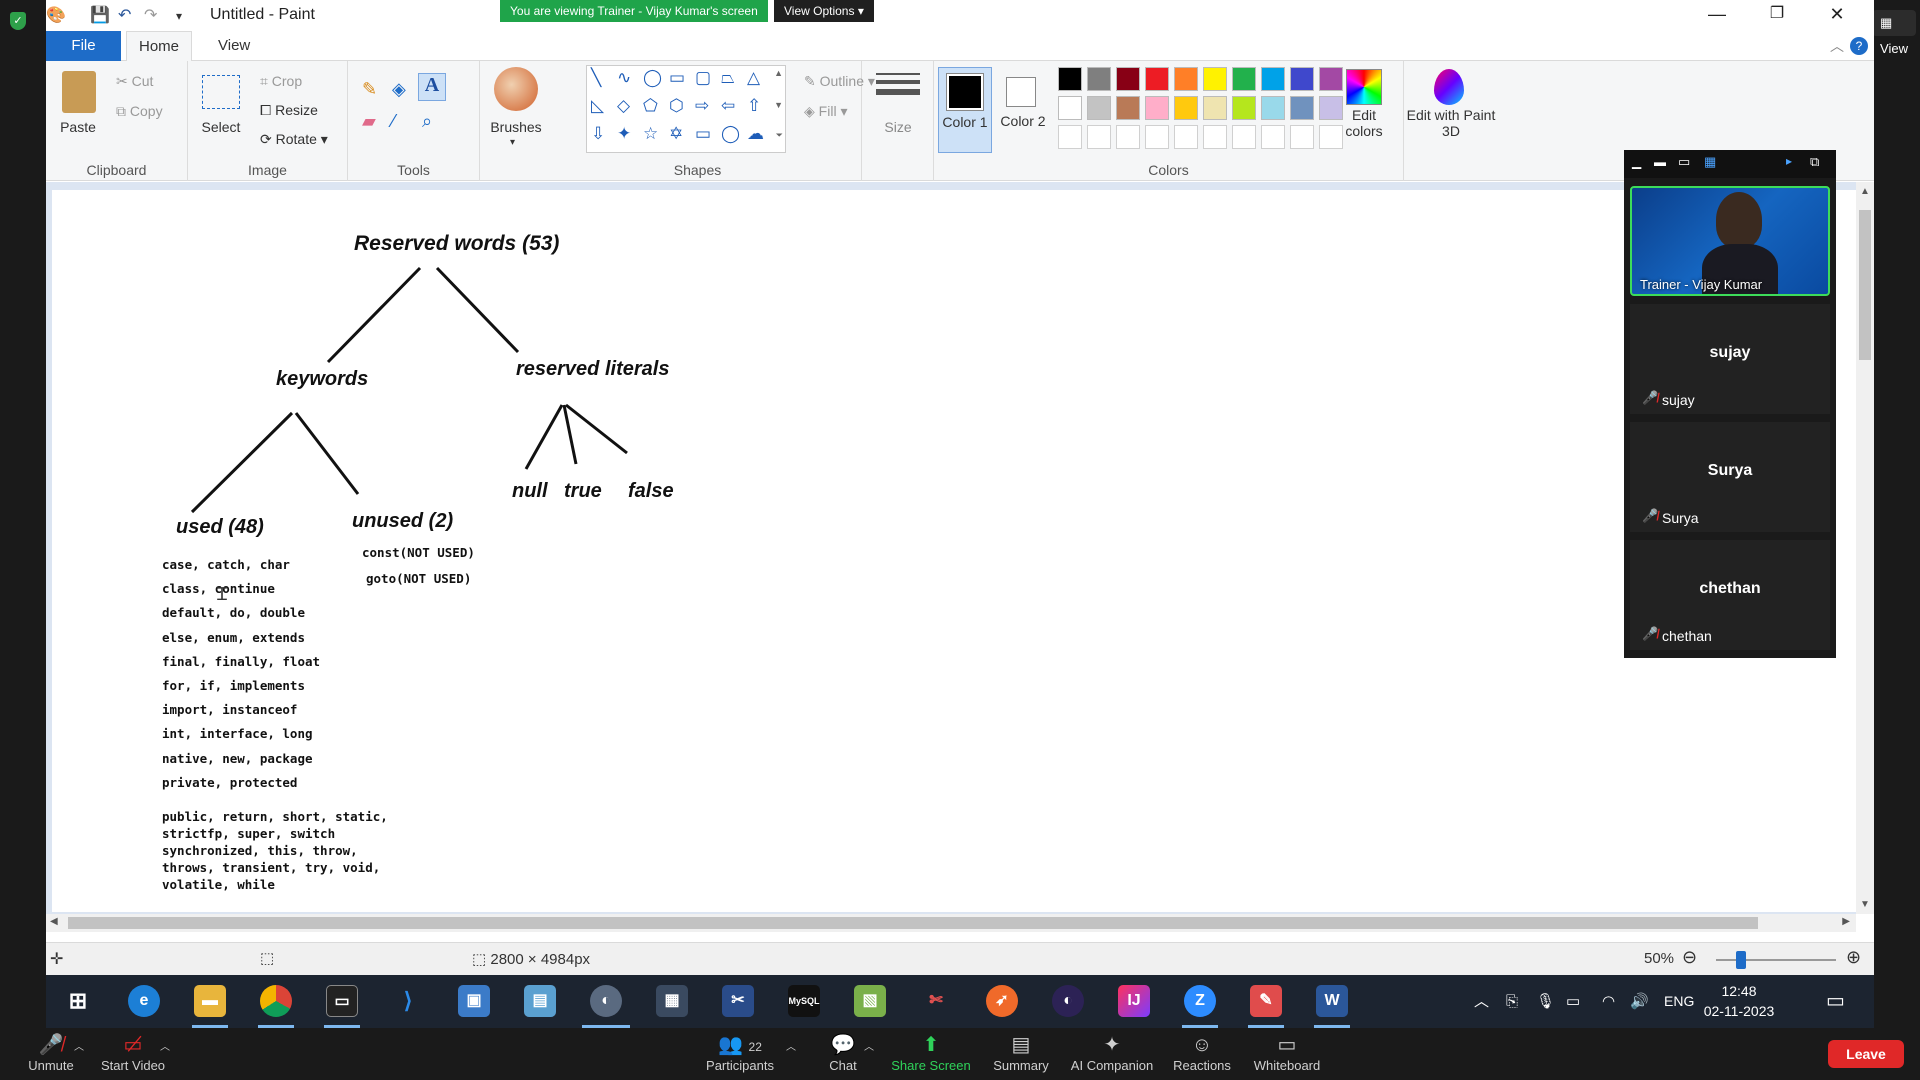  What do you see at coordinates (740, 1052) in the screenshot?
I see `participants-button: 👥 22 Participants` at bounding box center [740, 1052].